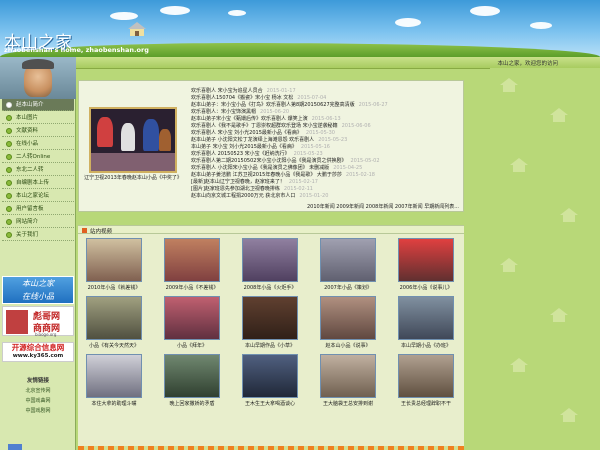 The width and height of the screenshot is (600, 450). Describe the element at coordinates (27, 131) in the screenshot. I see `nav-label: 文献资料` at that location.